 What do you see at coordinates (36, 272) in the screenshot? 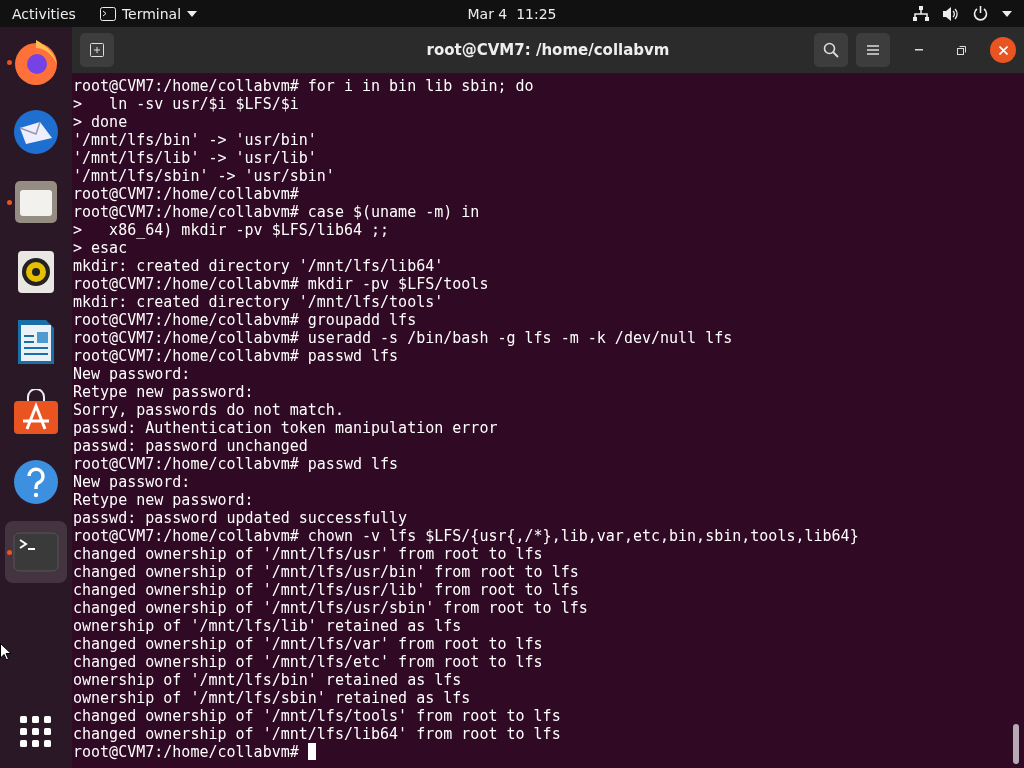
I see `speaker-icon` at bounding box center [36, 272].